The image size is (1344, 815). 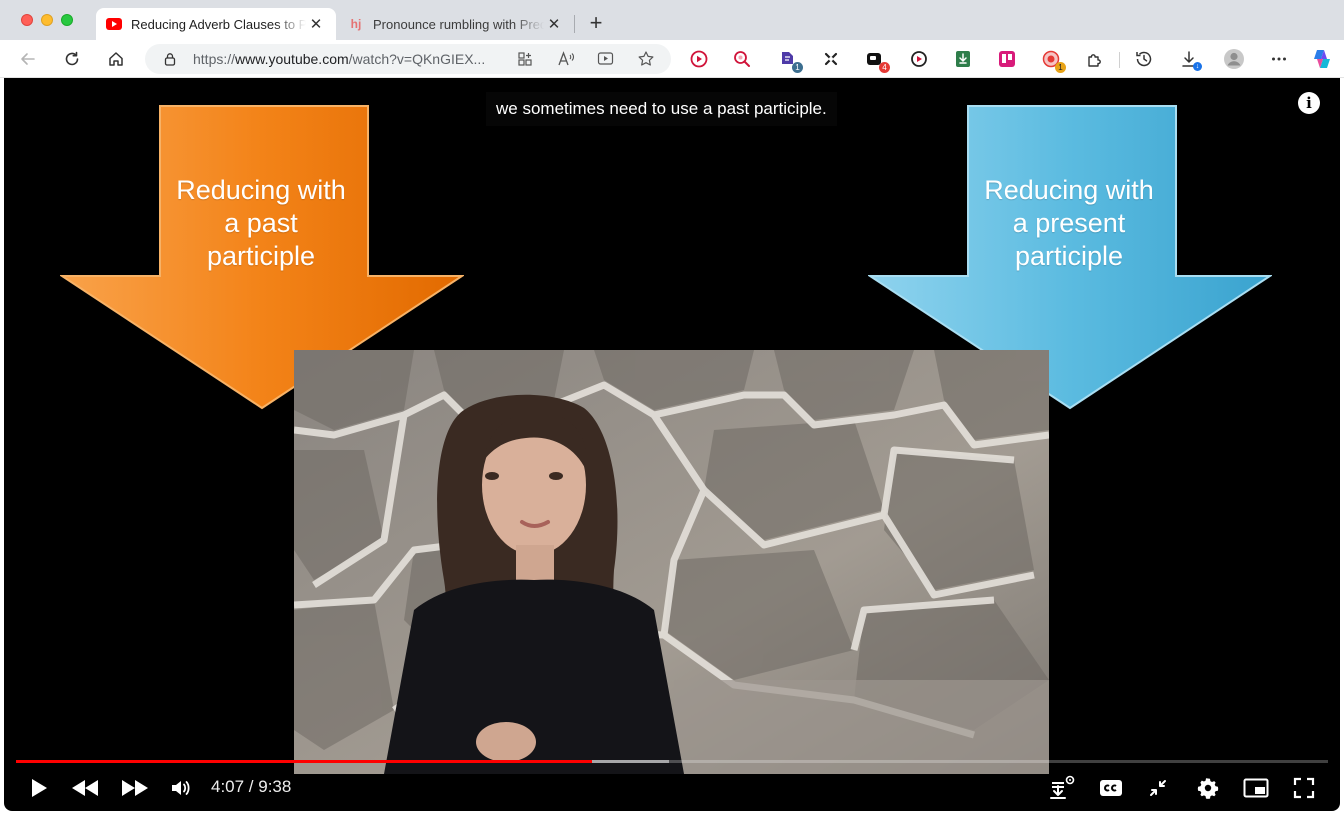 I want to click on extension-badge: 4, so click(x=884, y=67).